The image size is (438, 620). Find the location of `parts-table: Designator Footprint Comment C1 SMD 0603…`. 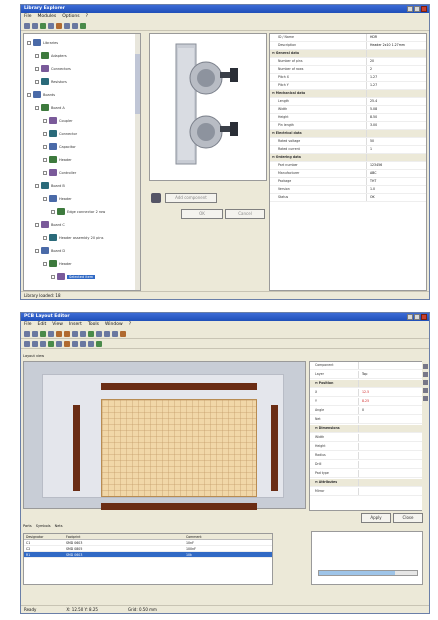

parts-table: Designator Footprint Comment C1 SMD 0603… is located at coordinates (148, 559).